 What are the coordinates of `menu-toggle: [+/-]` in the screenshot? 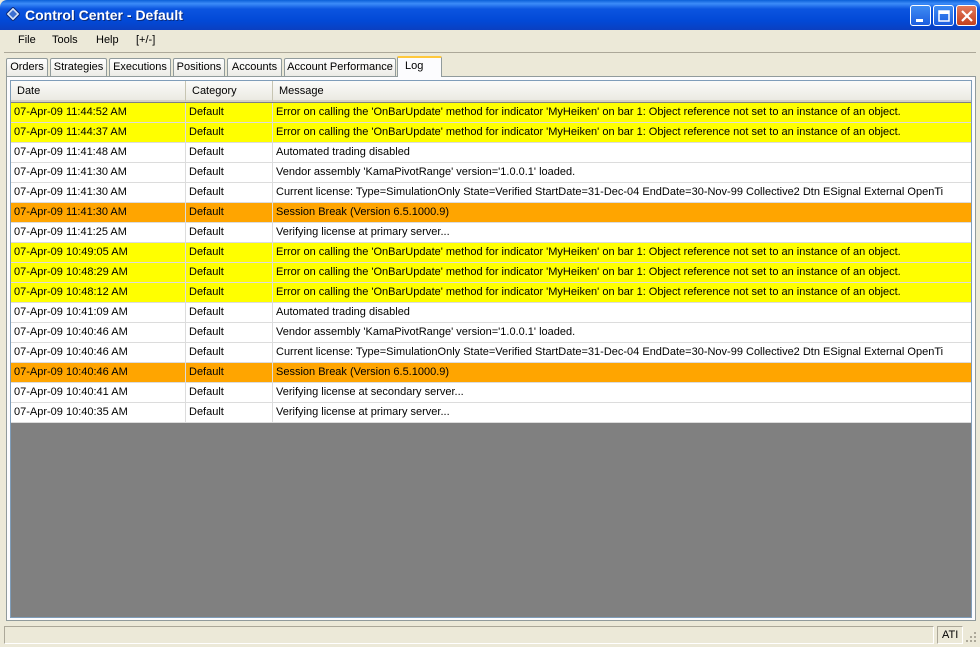 It's located at (145, 40).